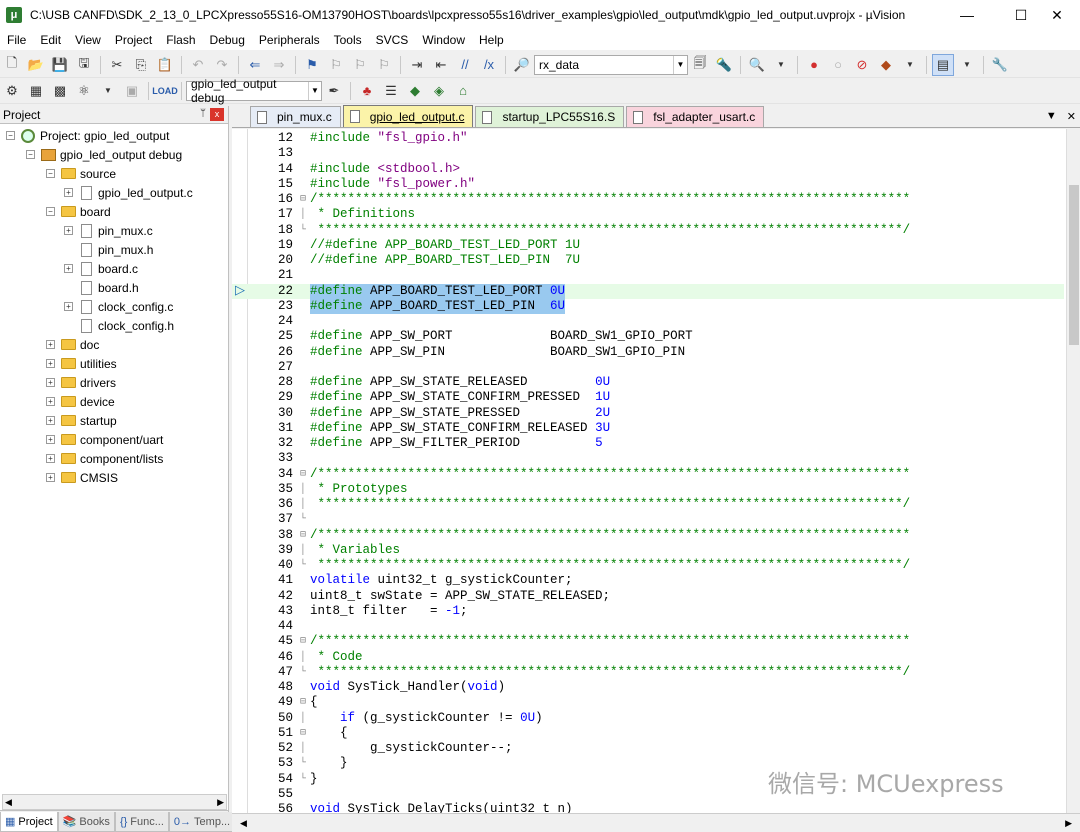  I want to click on tab-list-dropdown-icon: ▼, so click(1051, 116).